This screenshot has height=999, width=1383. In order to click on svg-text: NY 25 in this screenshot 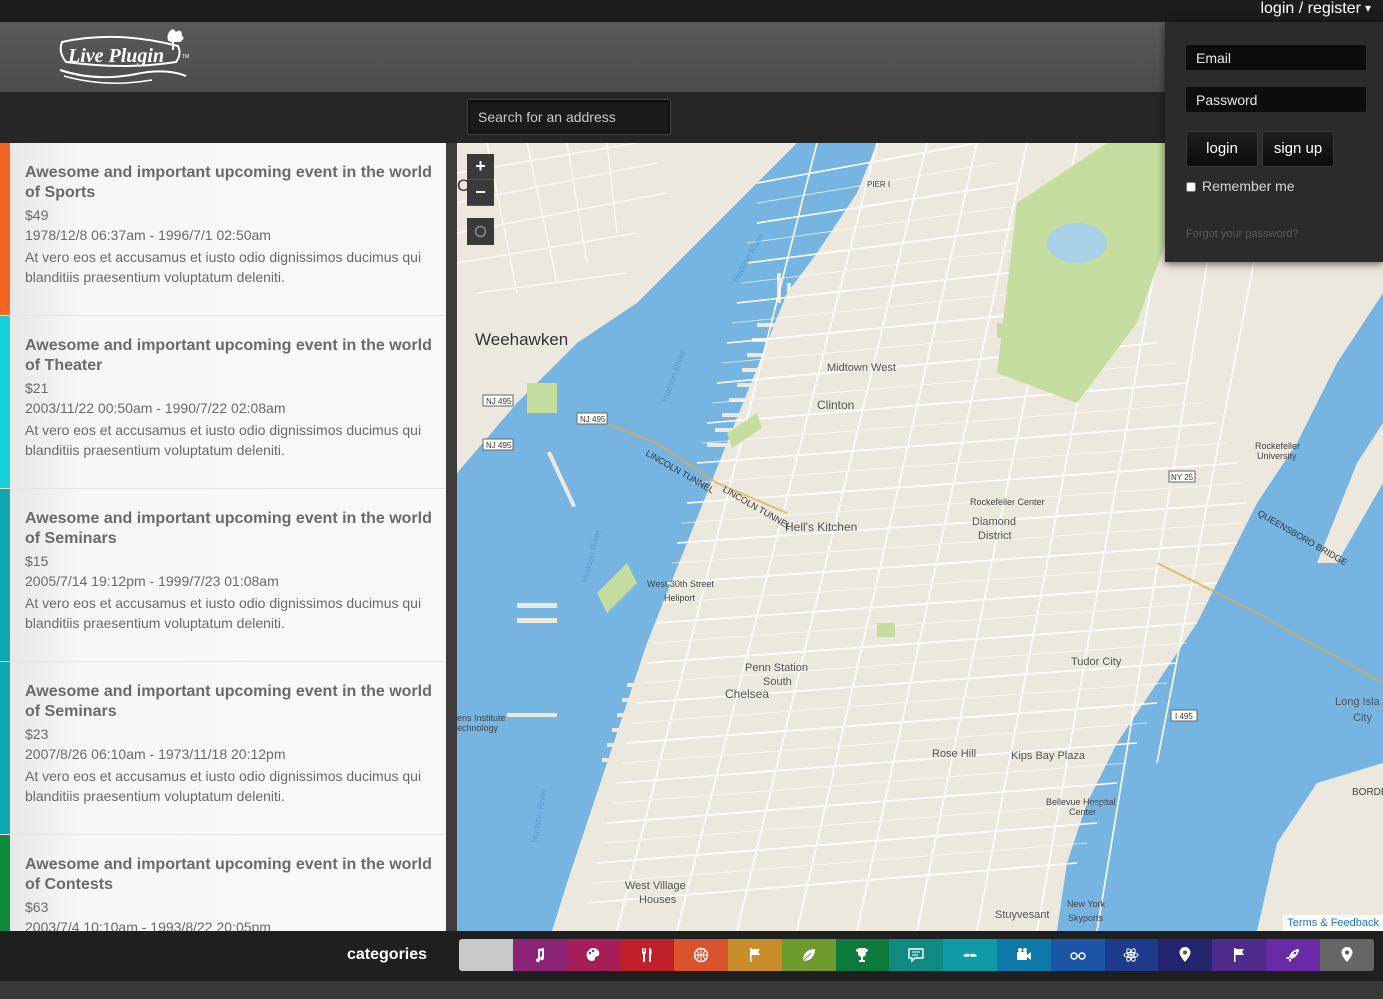, I will do `click(1182, 477)`.